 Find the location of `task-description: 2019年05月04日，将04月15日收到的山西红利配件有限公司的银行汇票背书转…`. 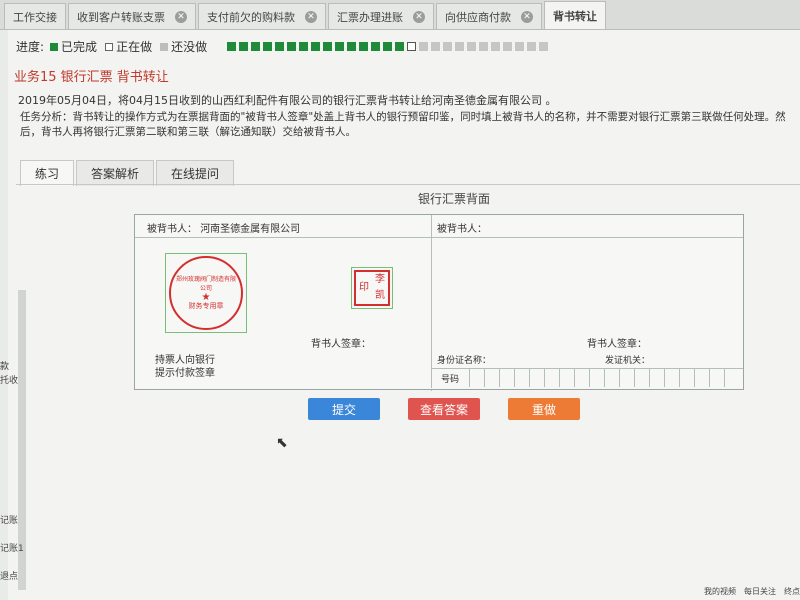

task-description: 2019年05月04日，将04月15日收到的山西红利配件有限公司的银行汇票背书转… is located at coordinates (287, 100).